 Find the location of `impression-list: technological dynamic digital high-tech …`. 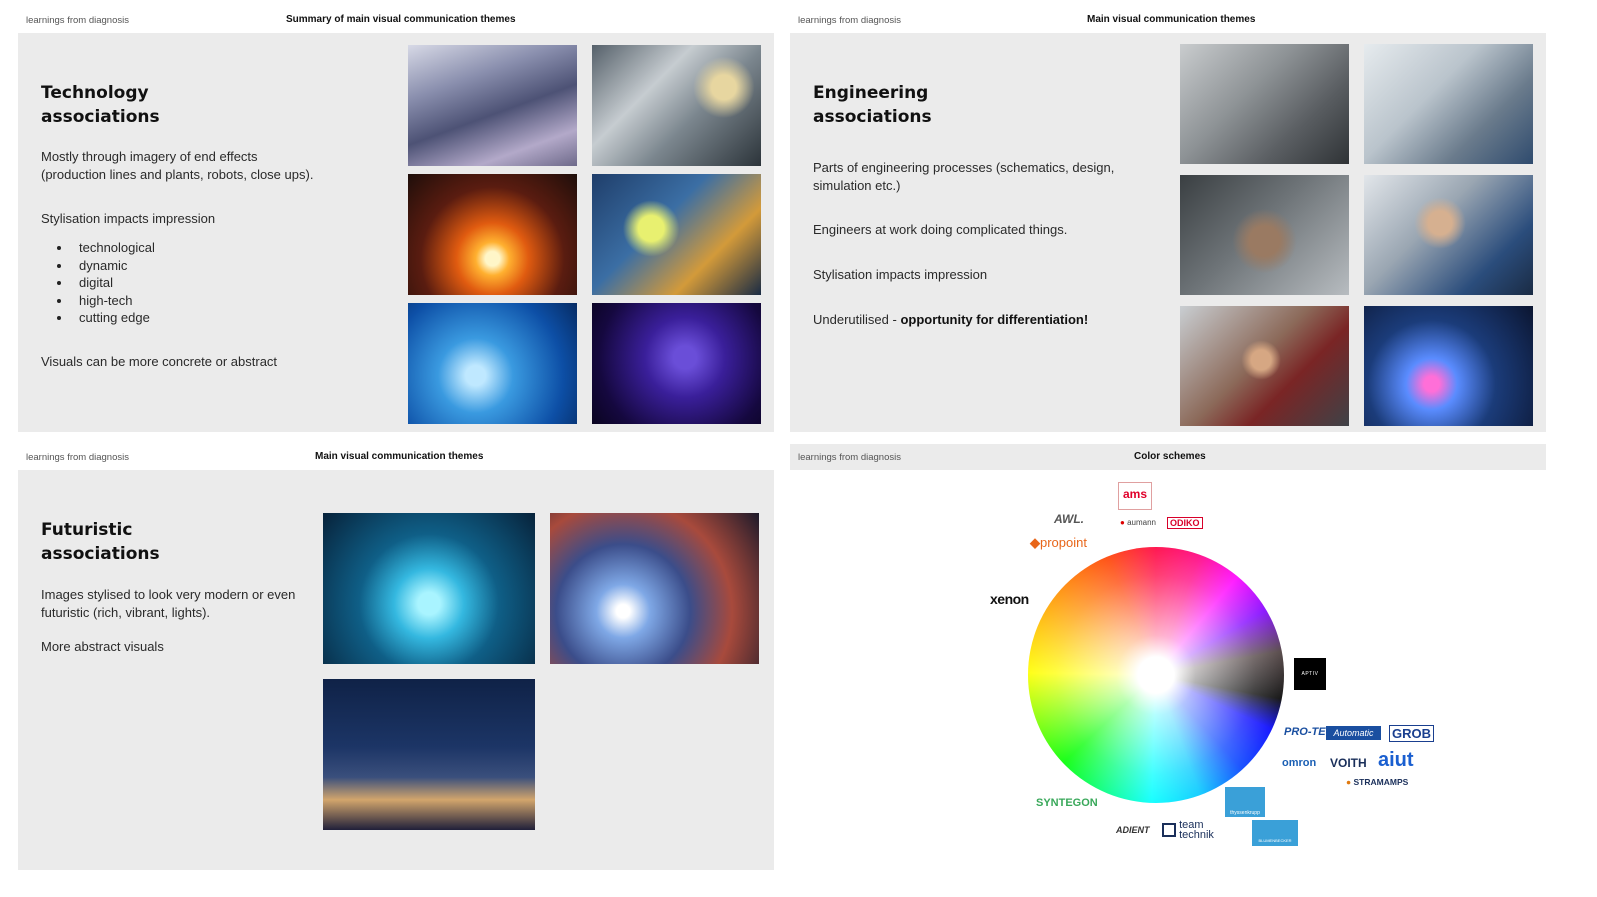

impression-list: technological dynamic digital high-tech … is located at coordinates (98, 283).